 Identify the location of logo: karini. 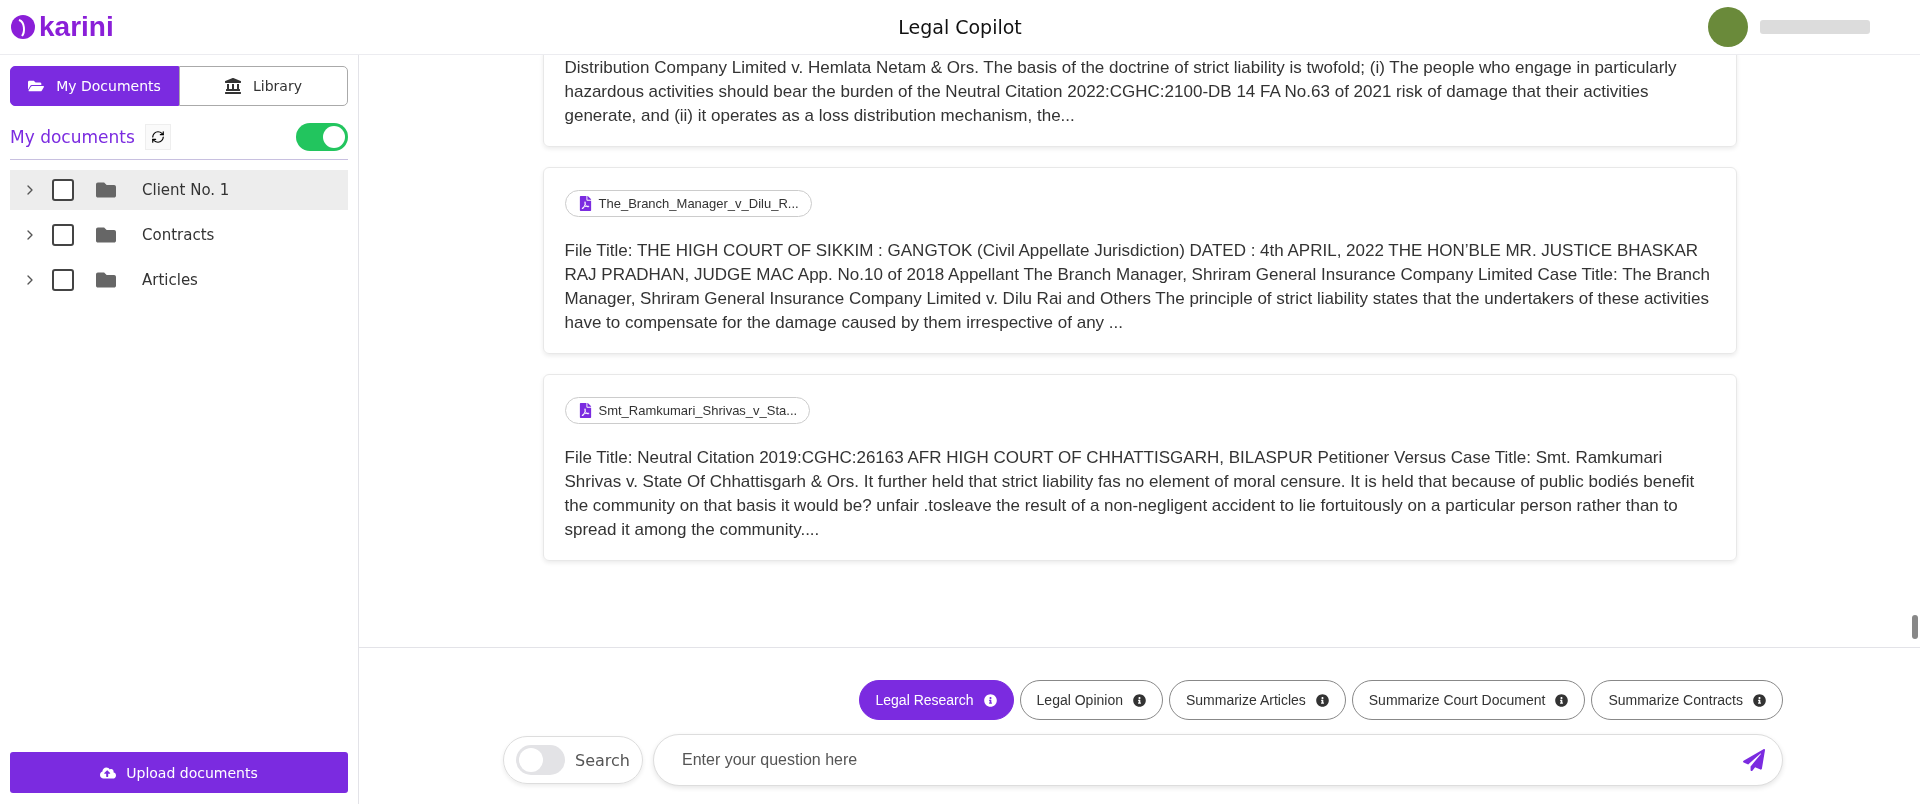
(62, 27).